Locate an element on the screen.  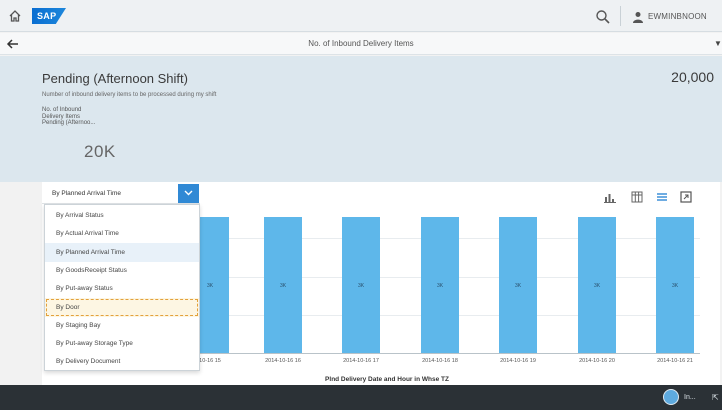
dropdown-option: By Door is located at coordinates (122, 307).